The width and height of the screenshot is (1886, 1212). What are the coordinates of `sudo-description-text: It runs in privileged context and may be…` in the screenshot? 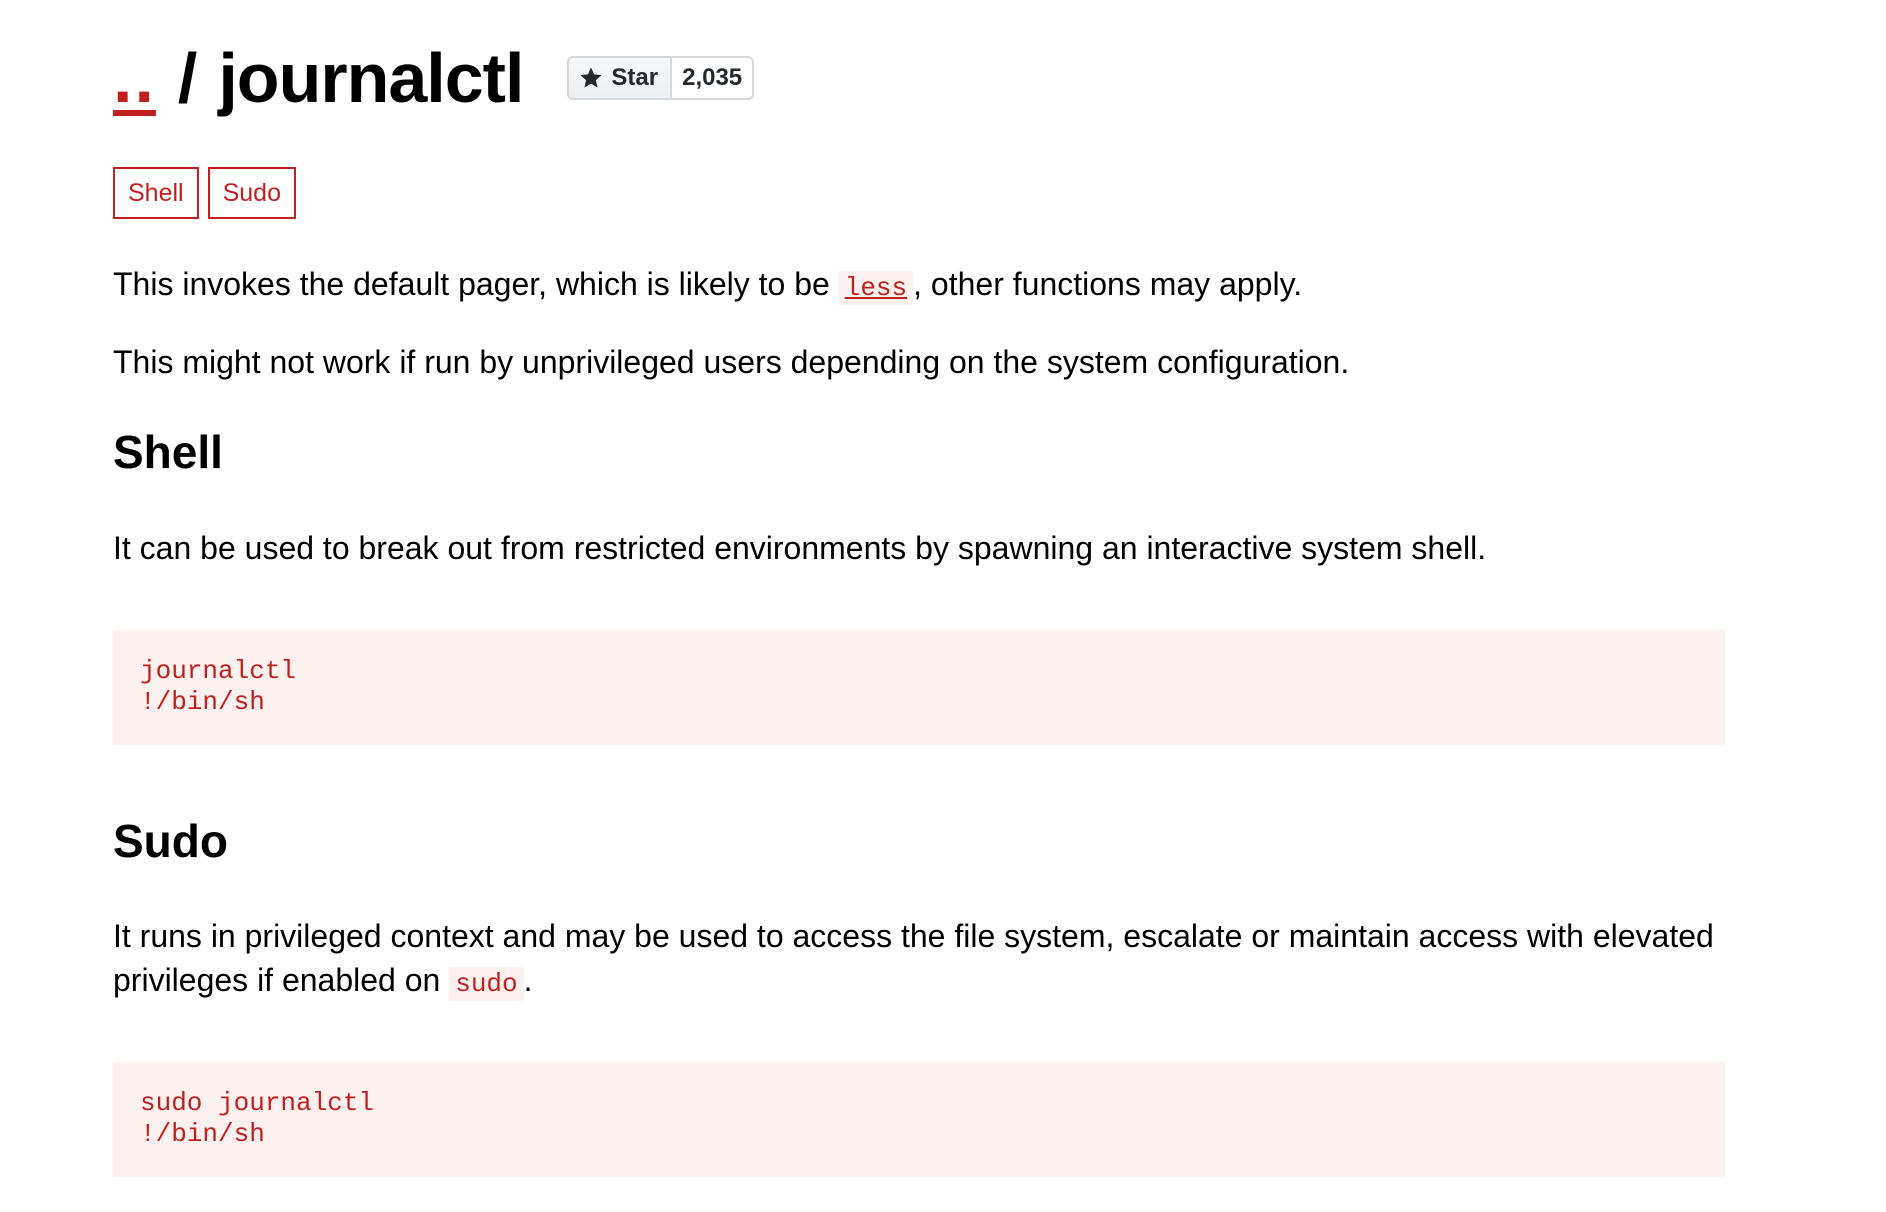 It's located at (913, 958).